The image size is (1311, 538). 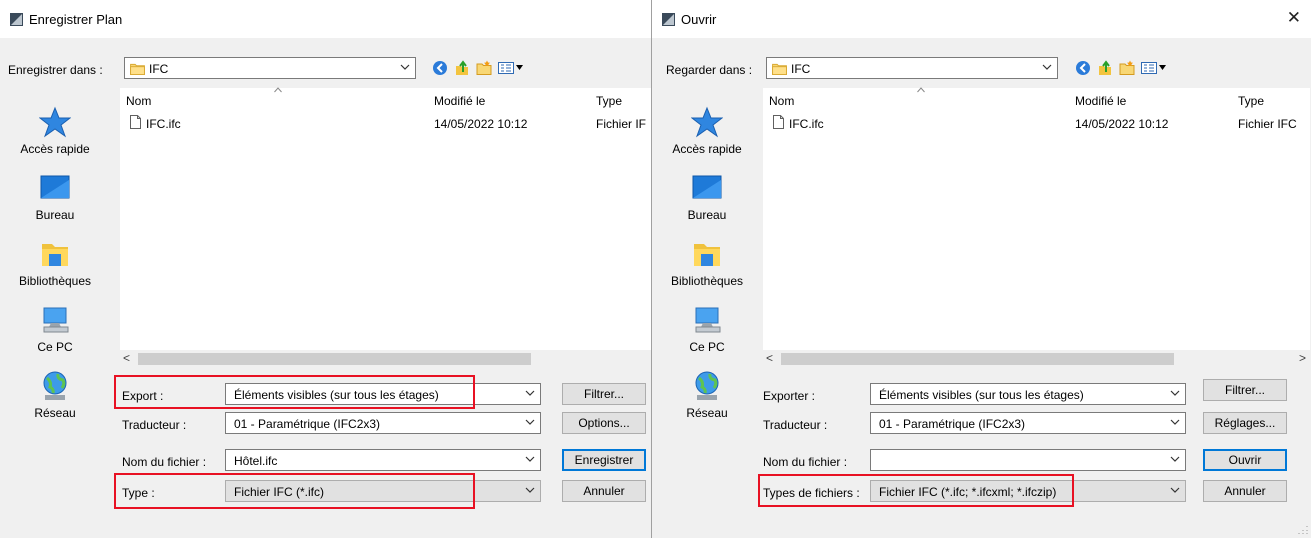 What do you see at coordinates (789, 396) in the screenshot?
I see `export-label: Exporter :` at bounding box center [789, 396].